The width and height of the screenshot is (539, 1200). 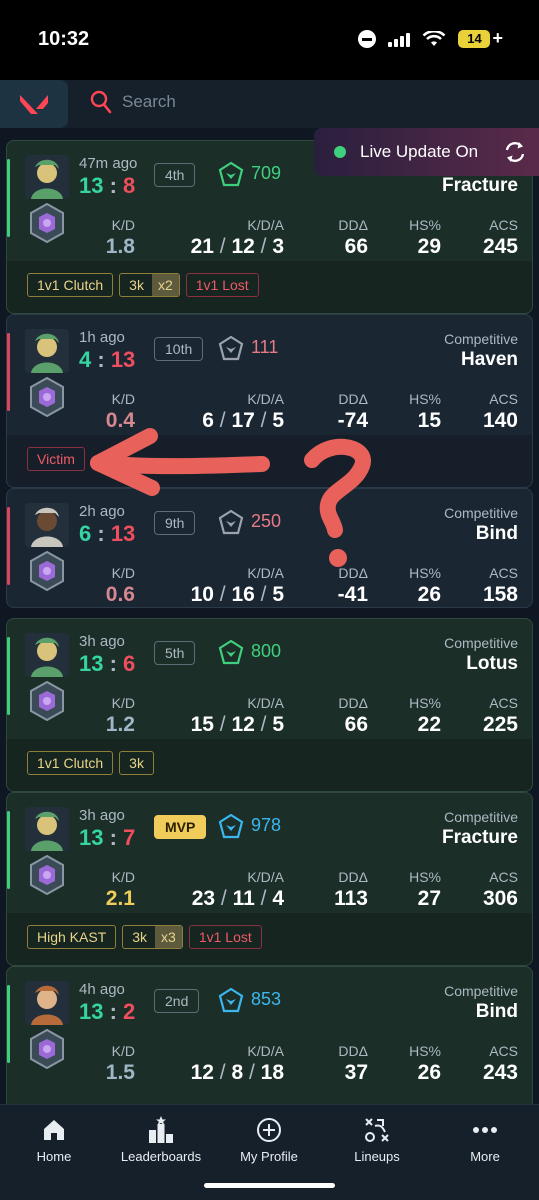 I want to click on match-highlights: Victim, so click(x=269, y=461).